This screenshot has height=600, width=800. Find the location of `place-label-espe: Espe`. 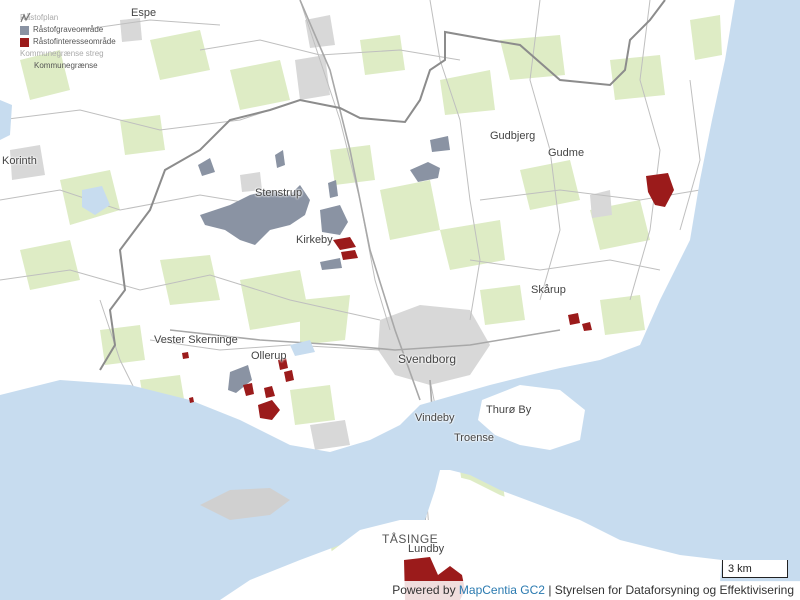

place-label-espe: Espe is located at coordinates (144, 13).